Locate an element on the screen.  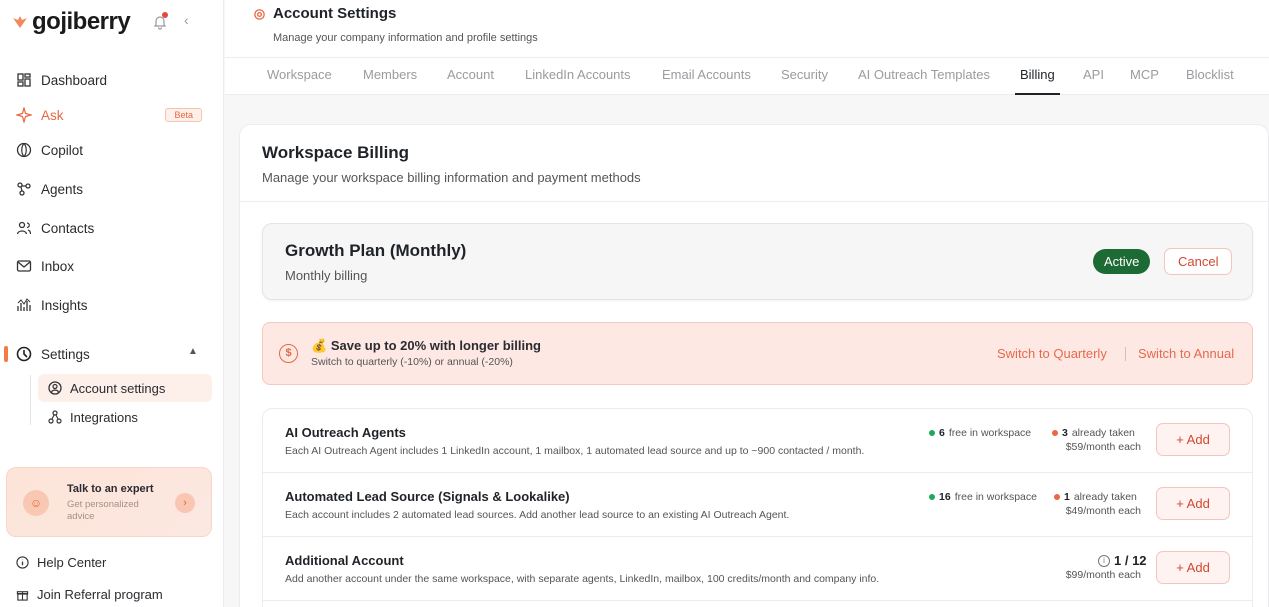
nav-label: Dashboard is located at coordinates (74, 80).